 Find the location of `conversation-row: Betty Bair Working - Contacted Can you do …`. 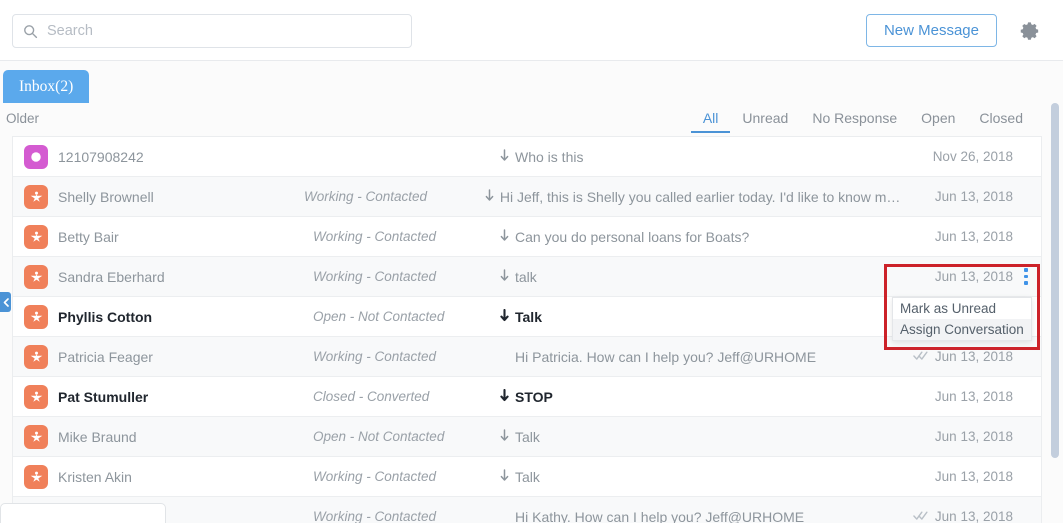

conversation-row: Betty Bair Working - Contacted Can you do … is located at coordinates (527, 237).